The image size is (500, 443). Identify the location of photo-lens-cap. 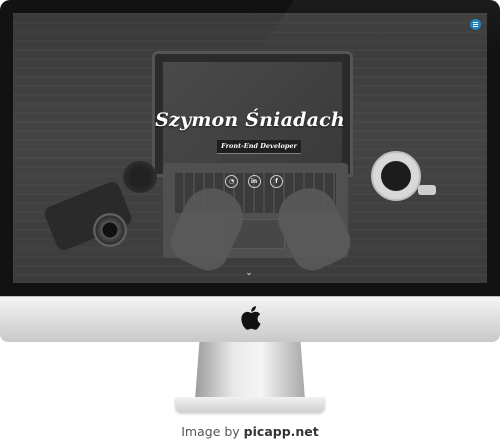
(140, 177).